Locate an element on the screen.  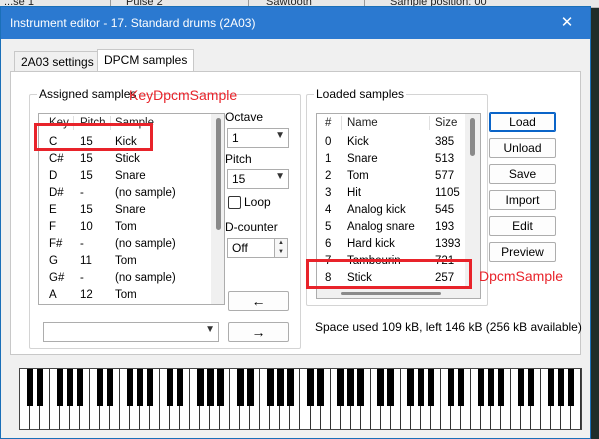
key-cell: G# is located at coordinates (57, 278).